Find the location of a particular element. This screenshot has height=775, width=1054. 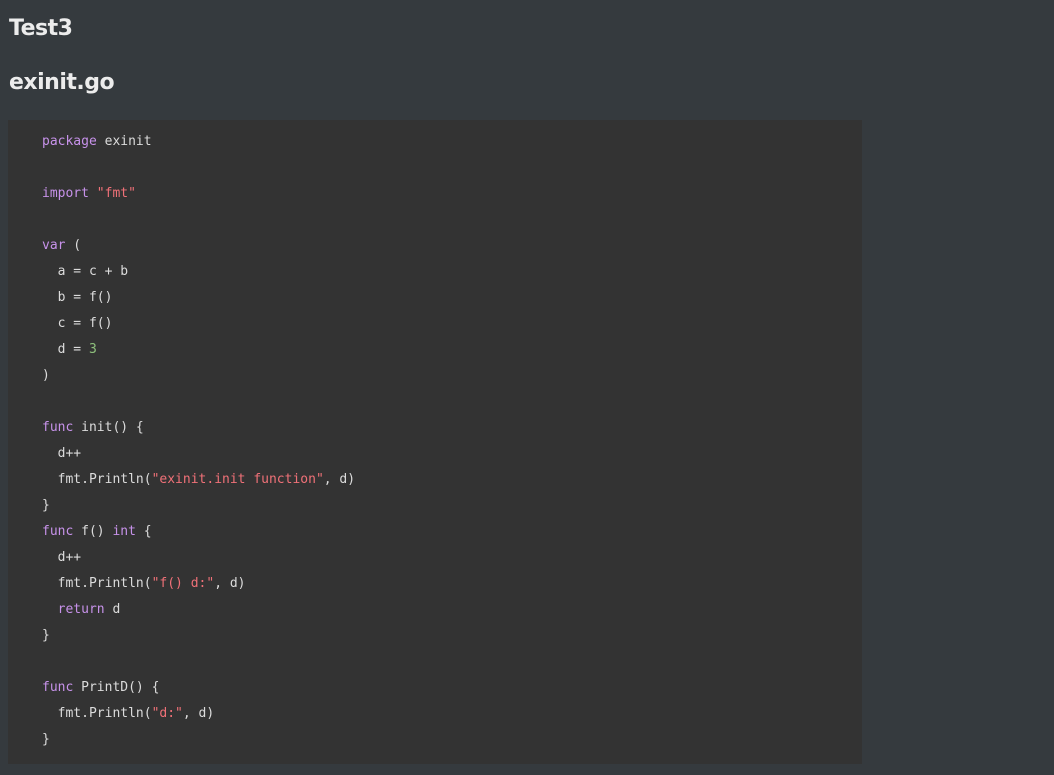

code-number: 3 is located at coordinates (92, 349).